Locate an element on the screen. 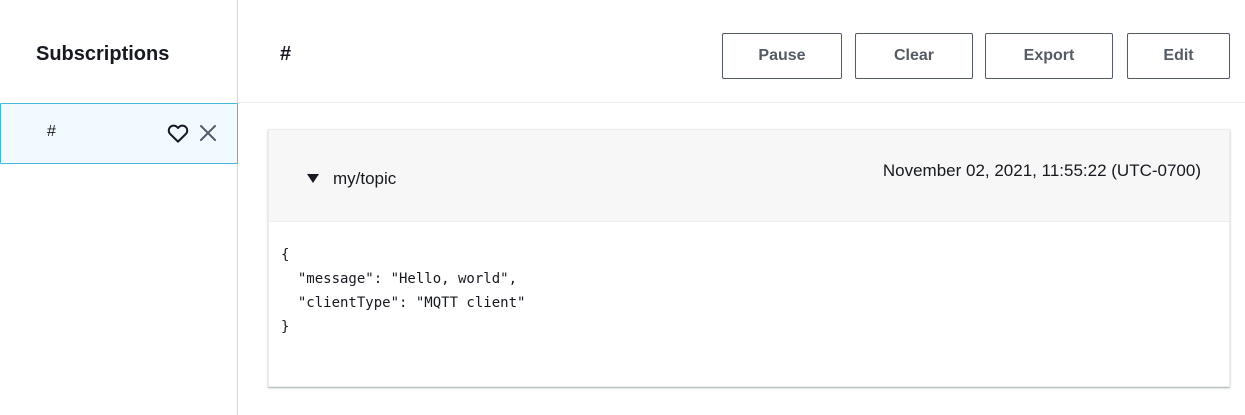 This screenshot has width=1245, height=415. pause-button: Pause is located at coordinates (782, 56).